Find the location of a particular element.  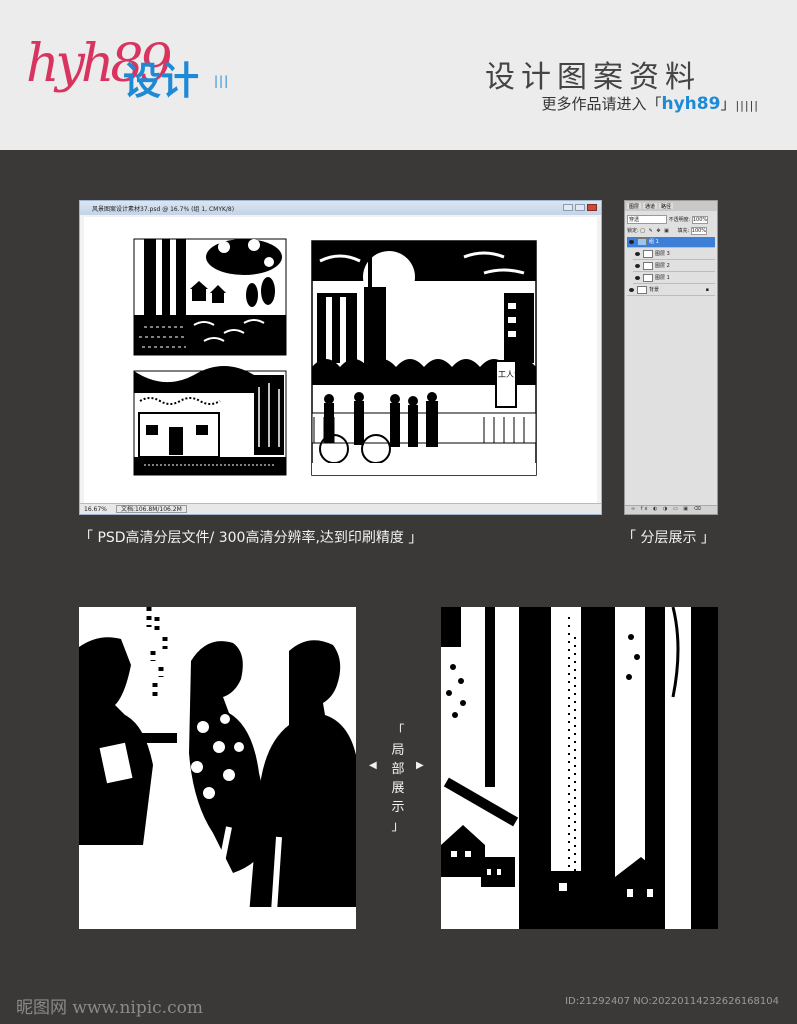

subtitle-prefix: 更多作品请进入「 is located at coordinates (601, 104).